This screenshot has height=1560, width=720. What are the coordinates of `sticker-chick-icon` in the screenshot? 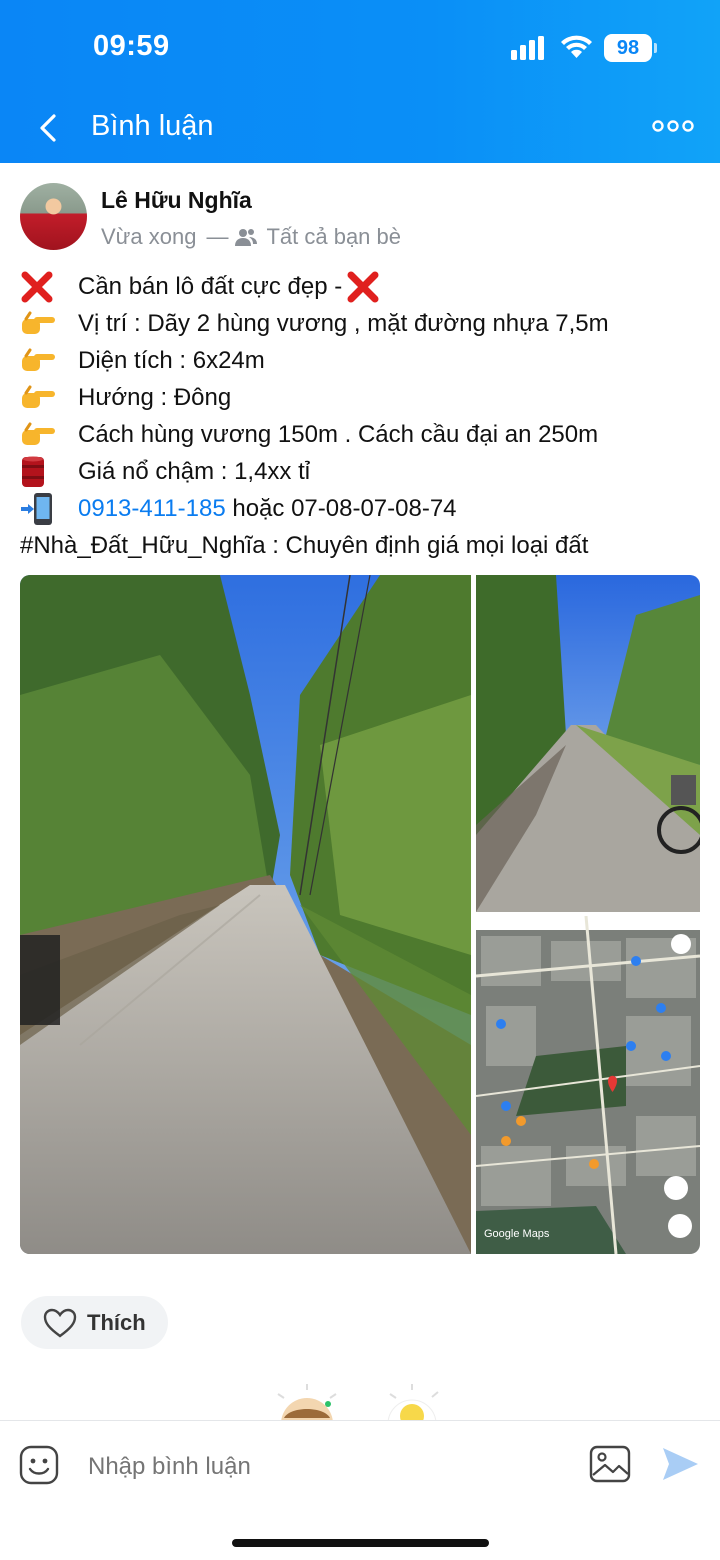 It's located at (415, 1403).